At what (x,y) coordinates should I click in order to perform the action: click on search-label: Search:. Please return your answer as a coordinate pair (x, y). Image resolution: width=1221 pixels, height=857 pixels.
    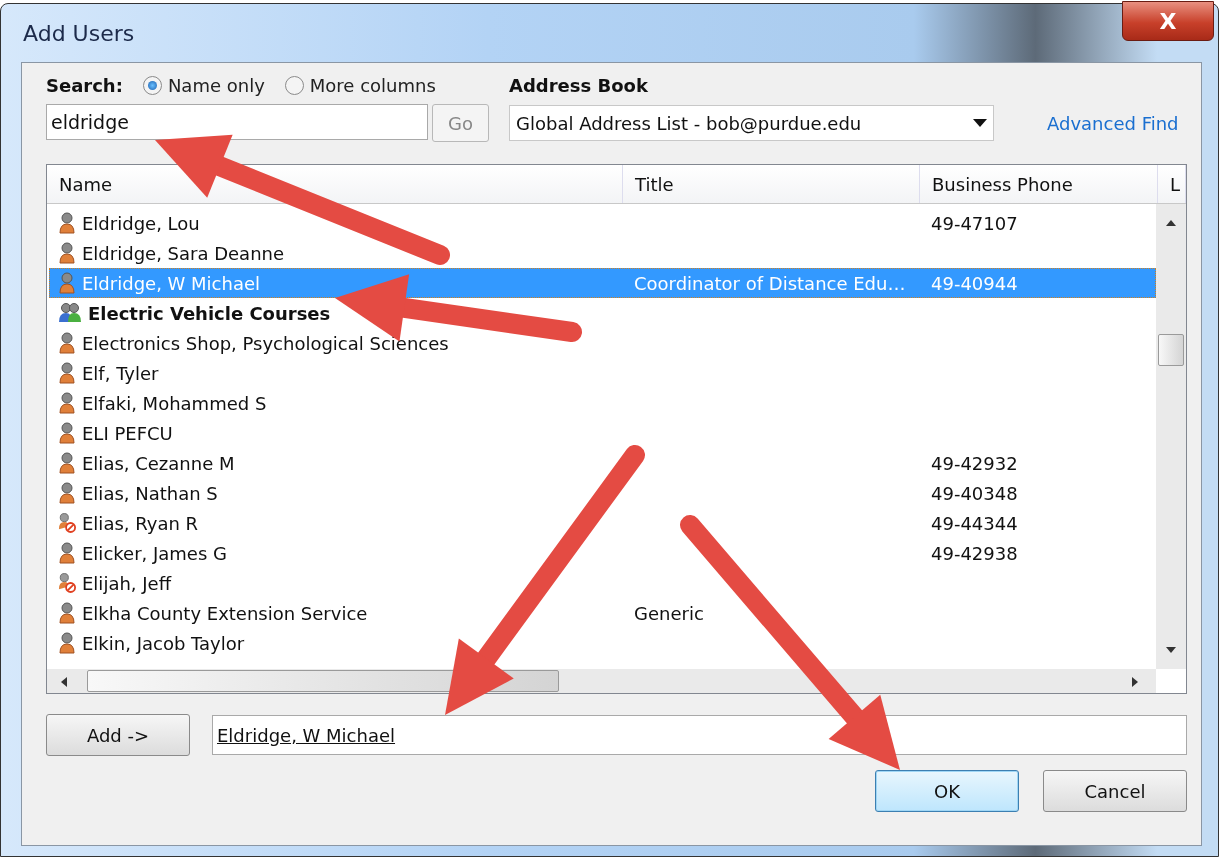
    Looking at the image, I should click on (84, 85).